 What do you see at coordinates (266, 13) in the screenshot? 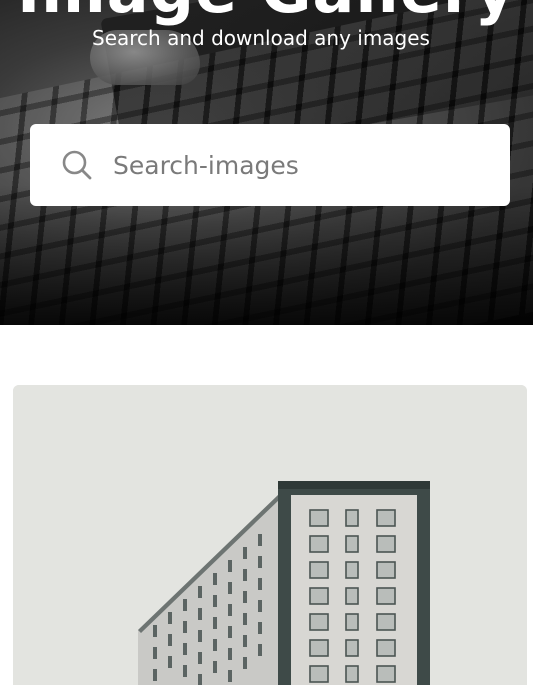
I see `page-title: Image Gallery` at bounding box center [266, 13].